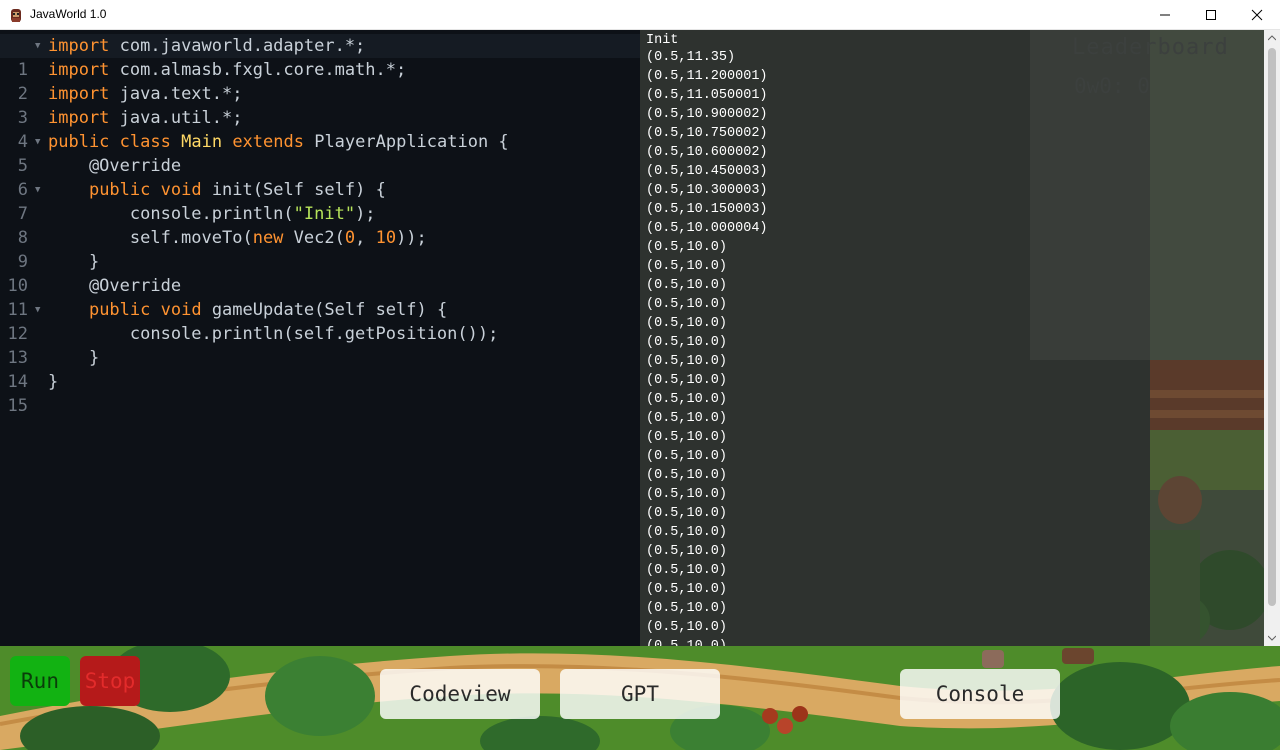 The image size is (1280, 750). I want to click on run-button: Run, so click(40, 681).